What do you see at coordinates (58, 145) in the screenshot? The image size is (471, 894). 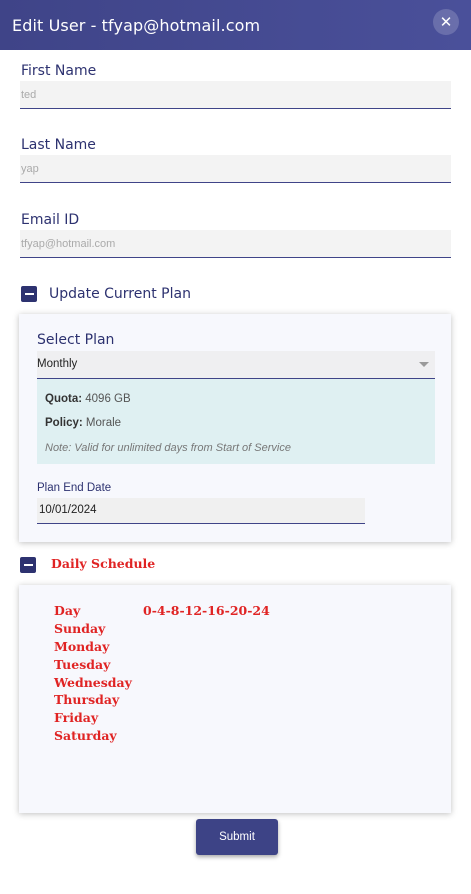 I see `last-name-label: Last Name` at bounding box center [58, 145].